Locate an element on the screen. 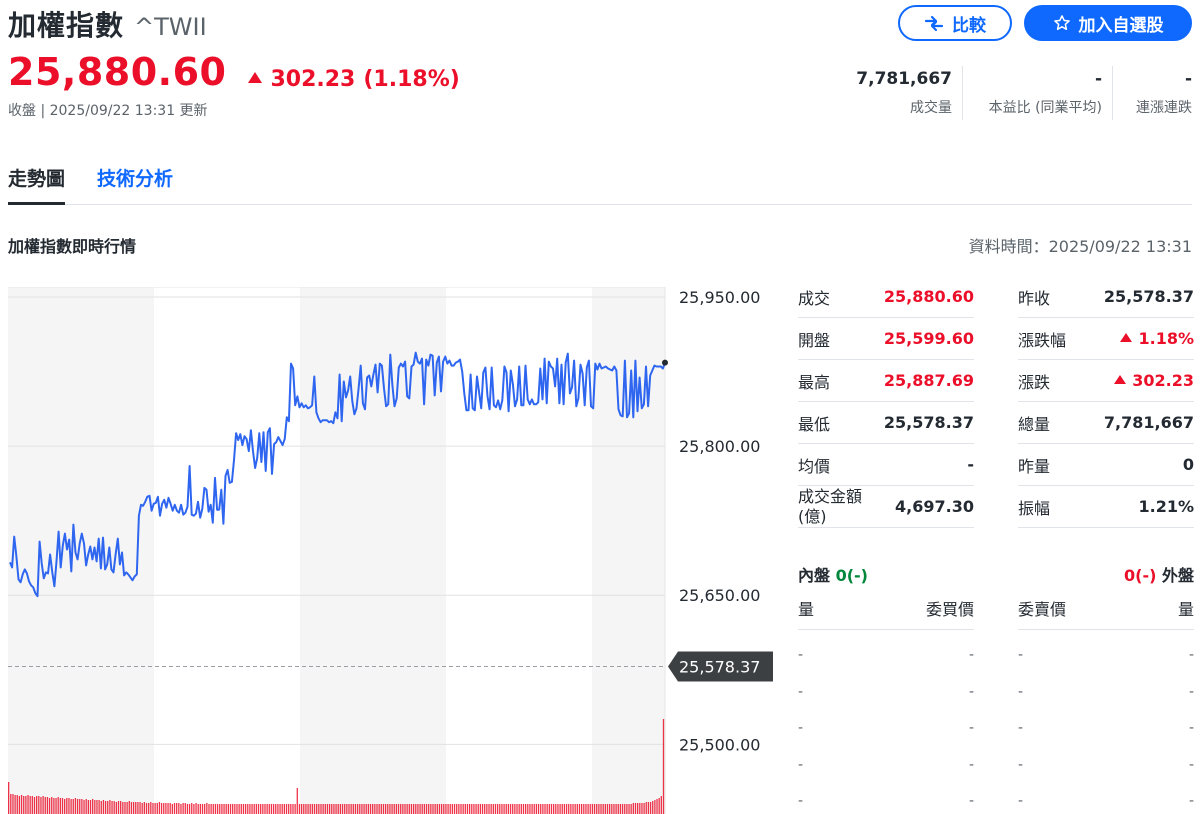 This screenshot has width=1200, height=814. bid-price-header: 委買價 is located at coordinates (949, 609).